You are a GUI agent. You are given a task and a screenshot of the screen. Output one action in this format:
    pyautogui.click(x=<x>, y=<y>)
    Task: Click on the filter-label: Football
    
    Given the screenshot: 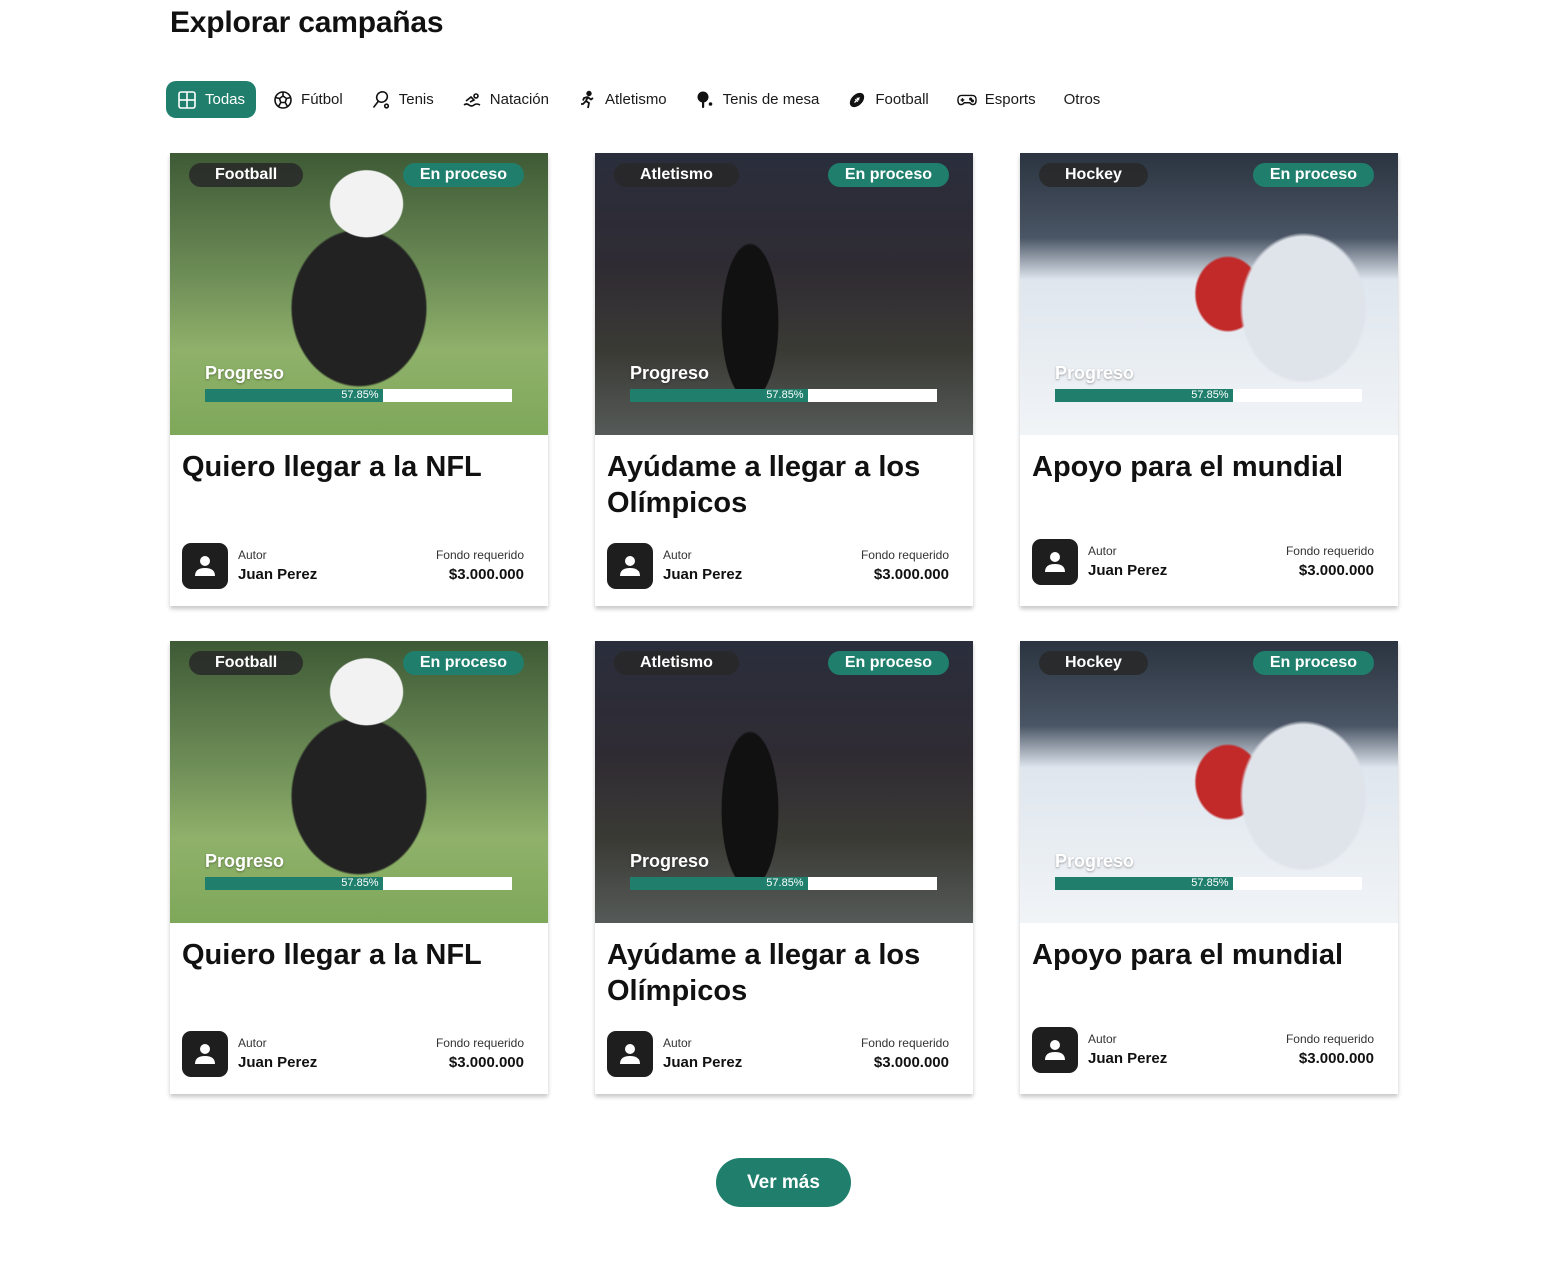 What is the action you would take?
    pyautogui.click(x=902, y=99)
    